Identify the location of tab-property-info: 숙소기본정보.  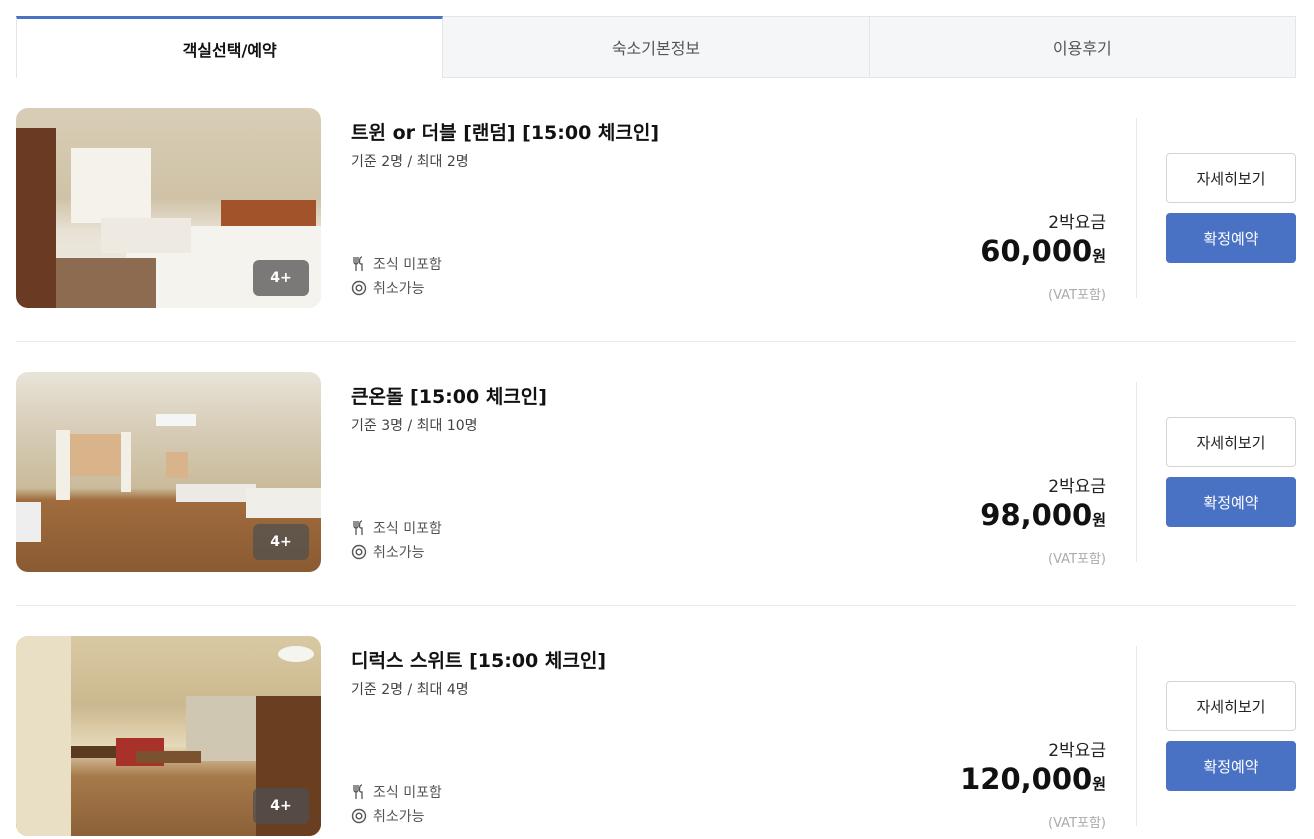
(656, 47).